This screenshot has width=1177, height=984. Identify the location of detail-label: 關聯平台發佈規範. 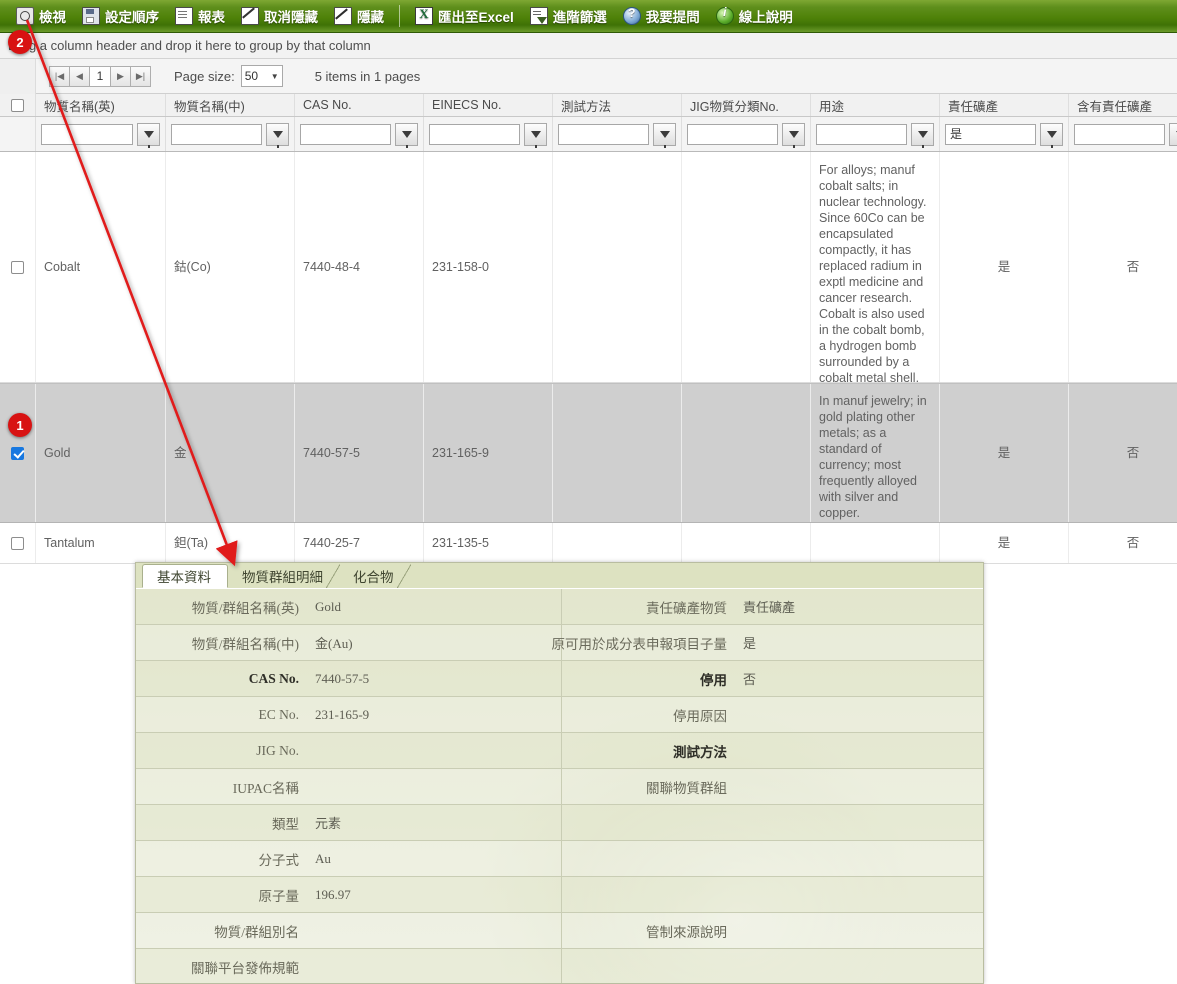
(245, 968).